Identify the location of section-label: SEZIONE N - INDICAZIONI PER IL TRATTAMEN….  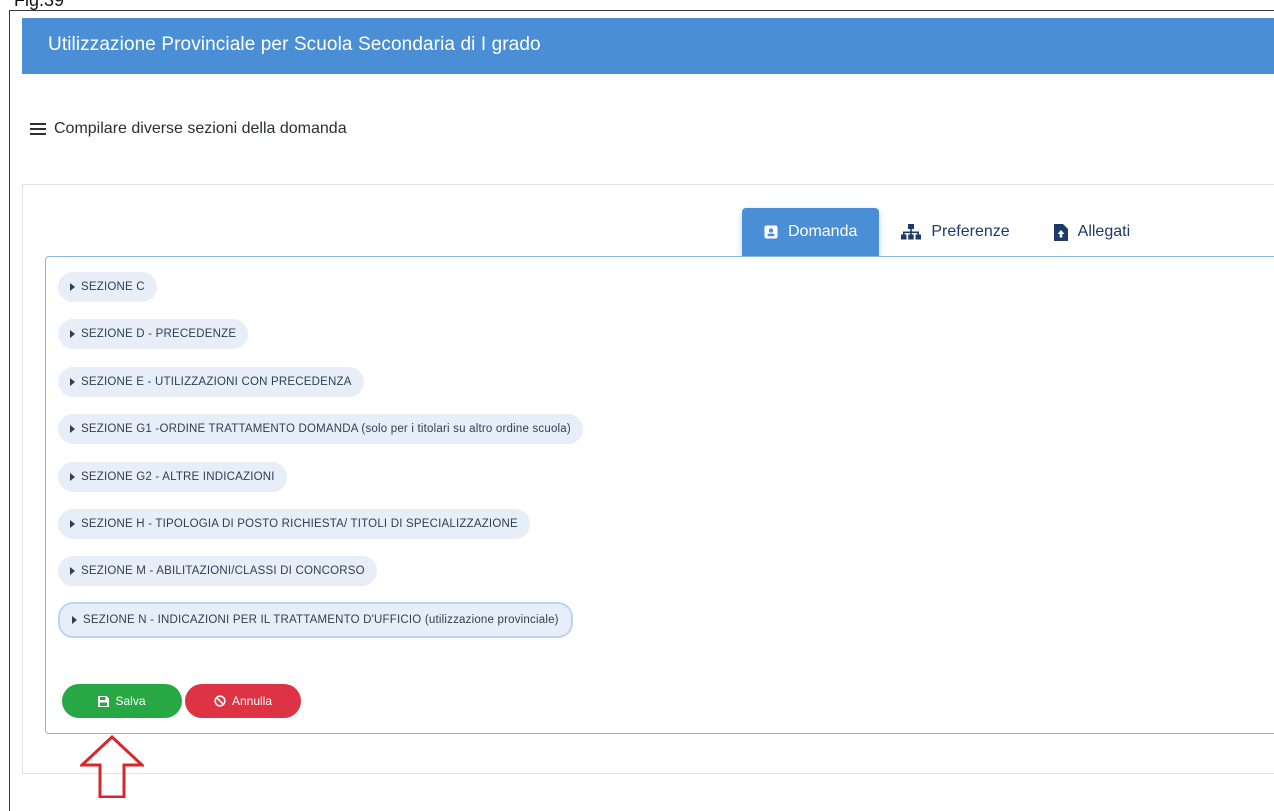
(321, 620).